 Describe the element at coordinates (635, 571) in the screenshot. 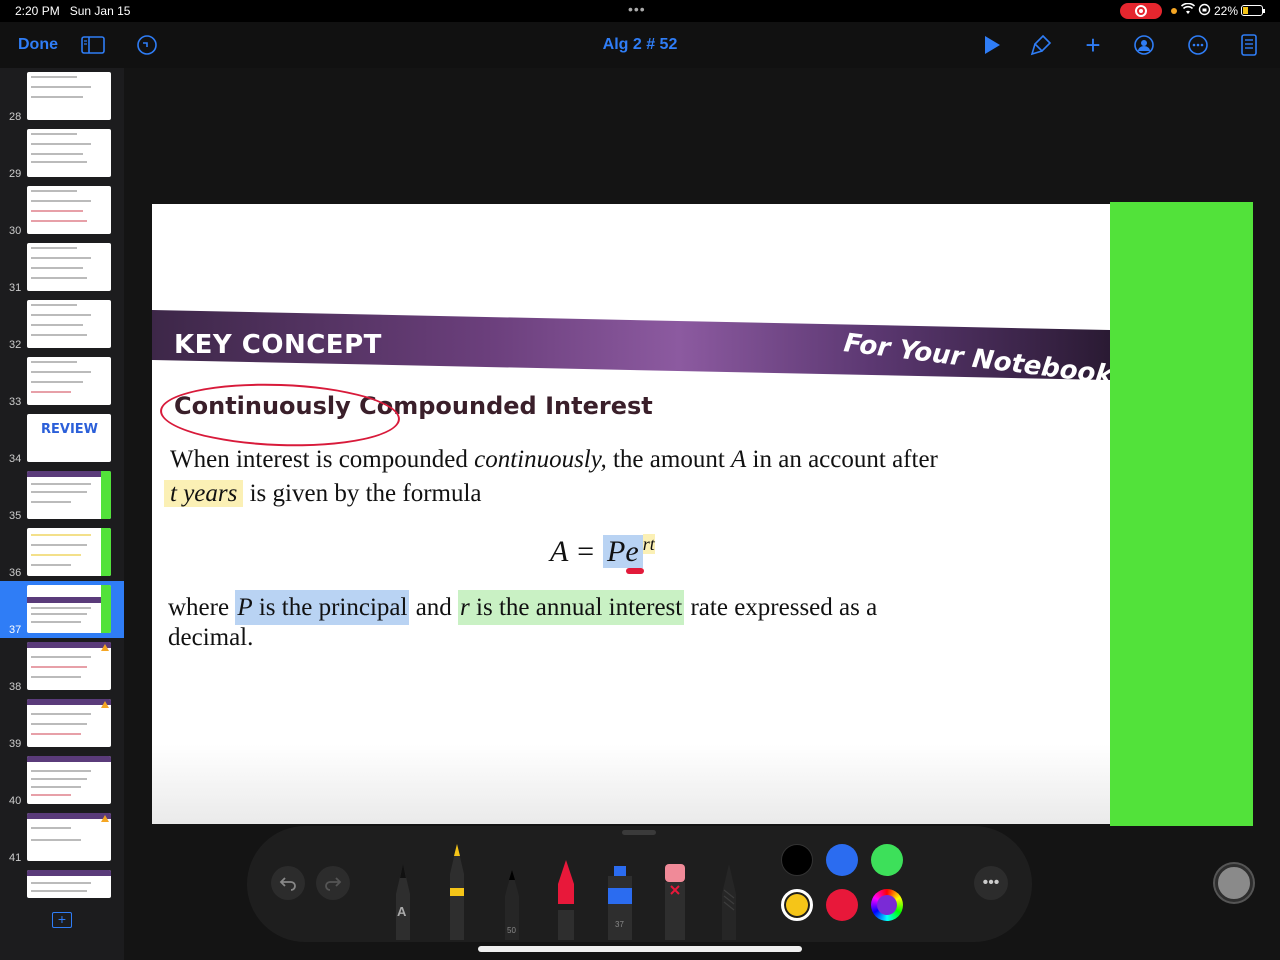

I see `red-ink-underline` at that location.